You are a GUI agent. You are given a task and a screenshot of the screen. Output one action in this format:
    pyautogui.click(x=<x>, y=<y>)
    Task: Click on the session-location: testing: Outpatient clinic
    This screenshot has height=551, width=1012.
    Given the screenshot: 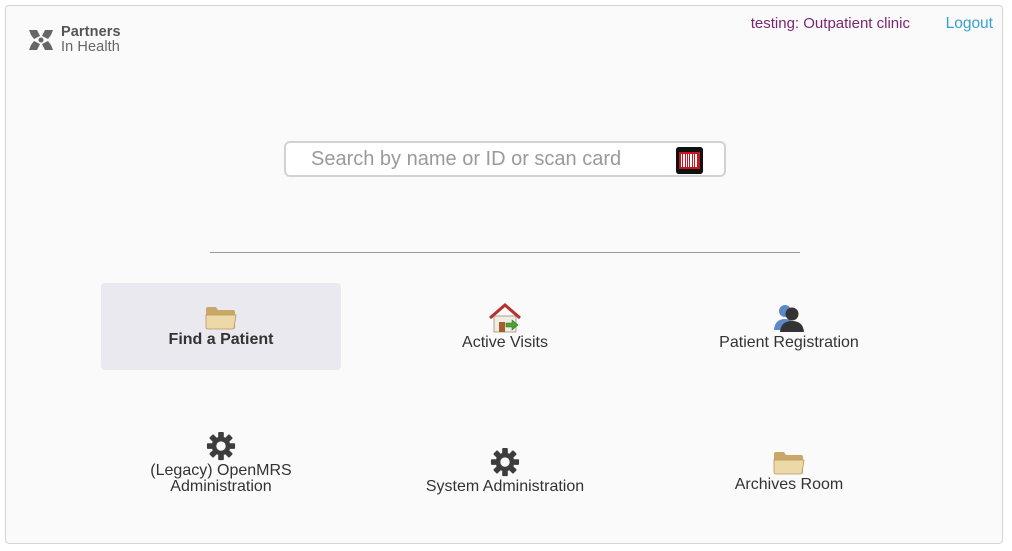 What is the action you would take?
    pyautogui.click(x=830, y=23)
    